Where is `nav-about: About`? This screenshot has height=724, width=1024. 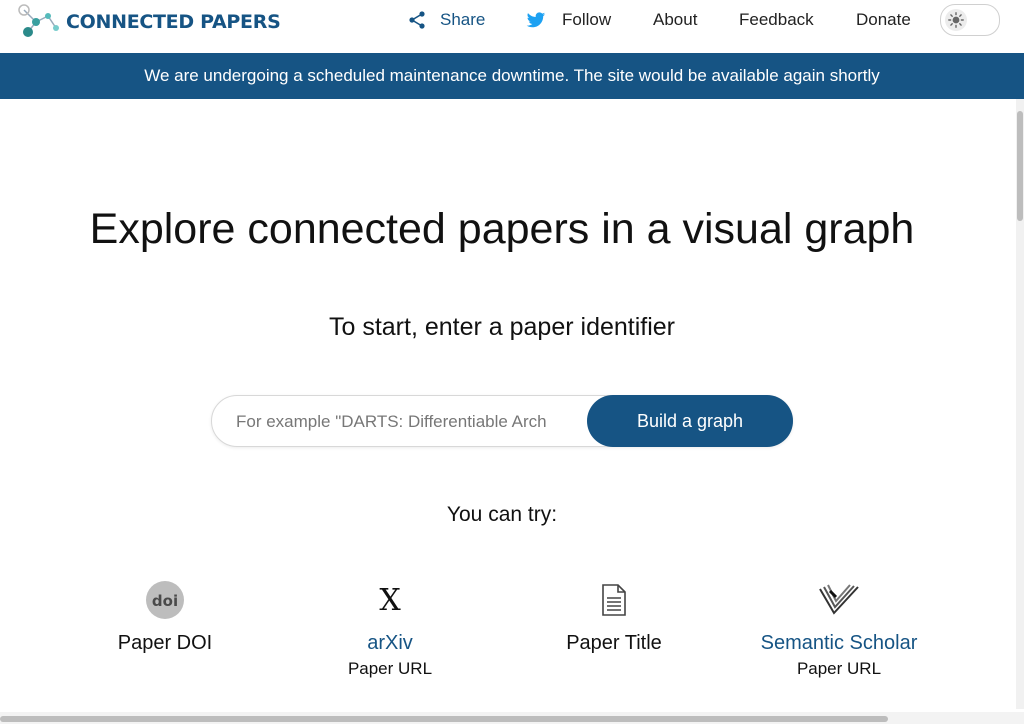 nav-about: About is located at coordinates (675, 20).